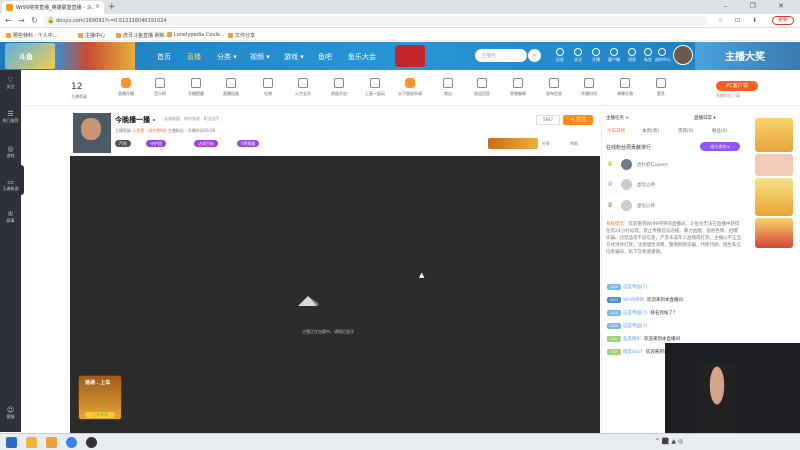 This screenshot has height=450, width=800. What do you see at coordinates (34, 20) in the screenshot?
I see `reload-icon: ↻` at bounding box center [34, 20].